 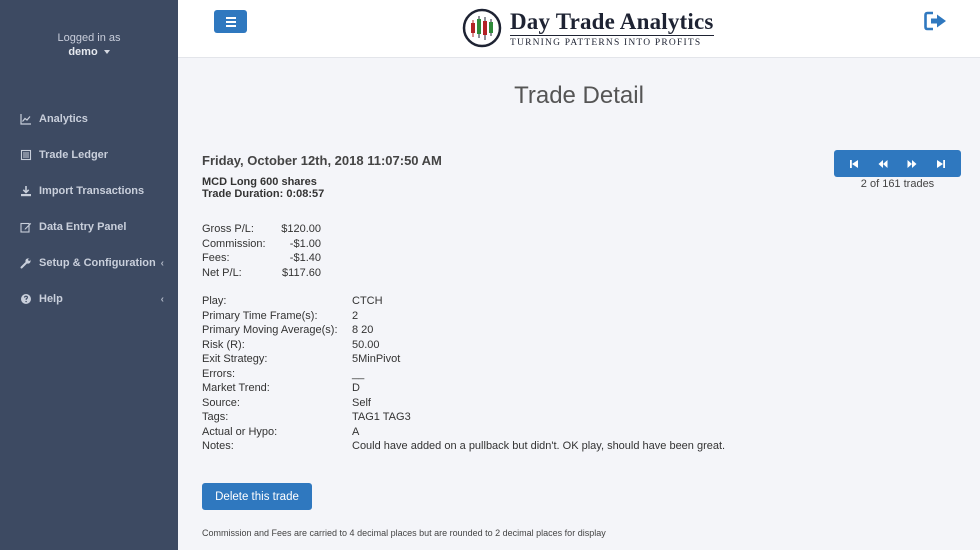 I want to click on logo-title: Day Trade Analytics, so click(x=612, y=21).